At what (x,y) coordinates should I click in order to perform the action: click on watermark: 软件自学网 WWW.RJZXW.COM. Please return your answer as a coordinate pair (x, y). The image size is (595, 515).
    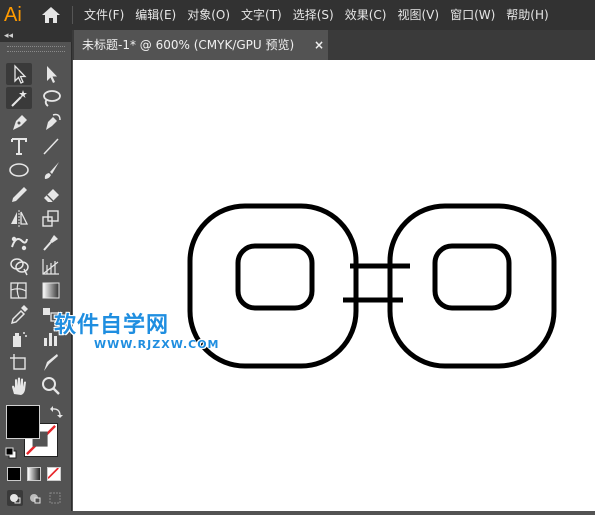
    Looking at the image, I should click on (137, 332).